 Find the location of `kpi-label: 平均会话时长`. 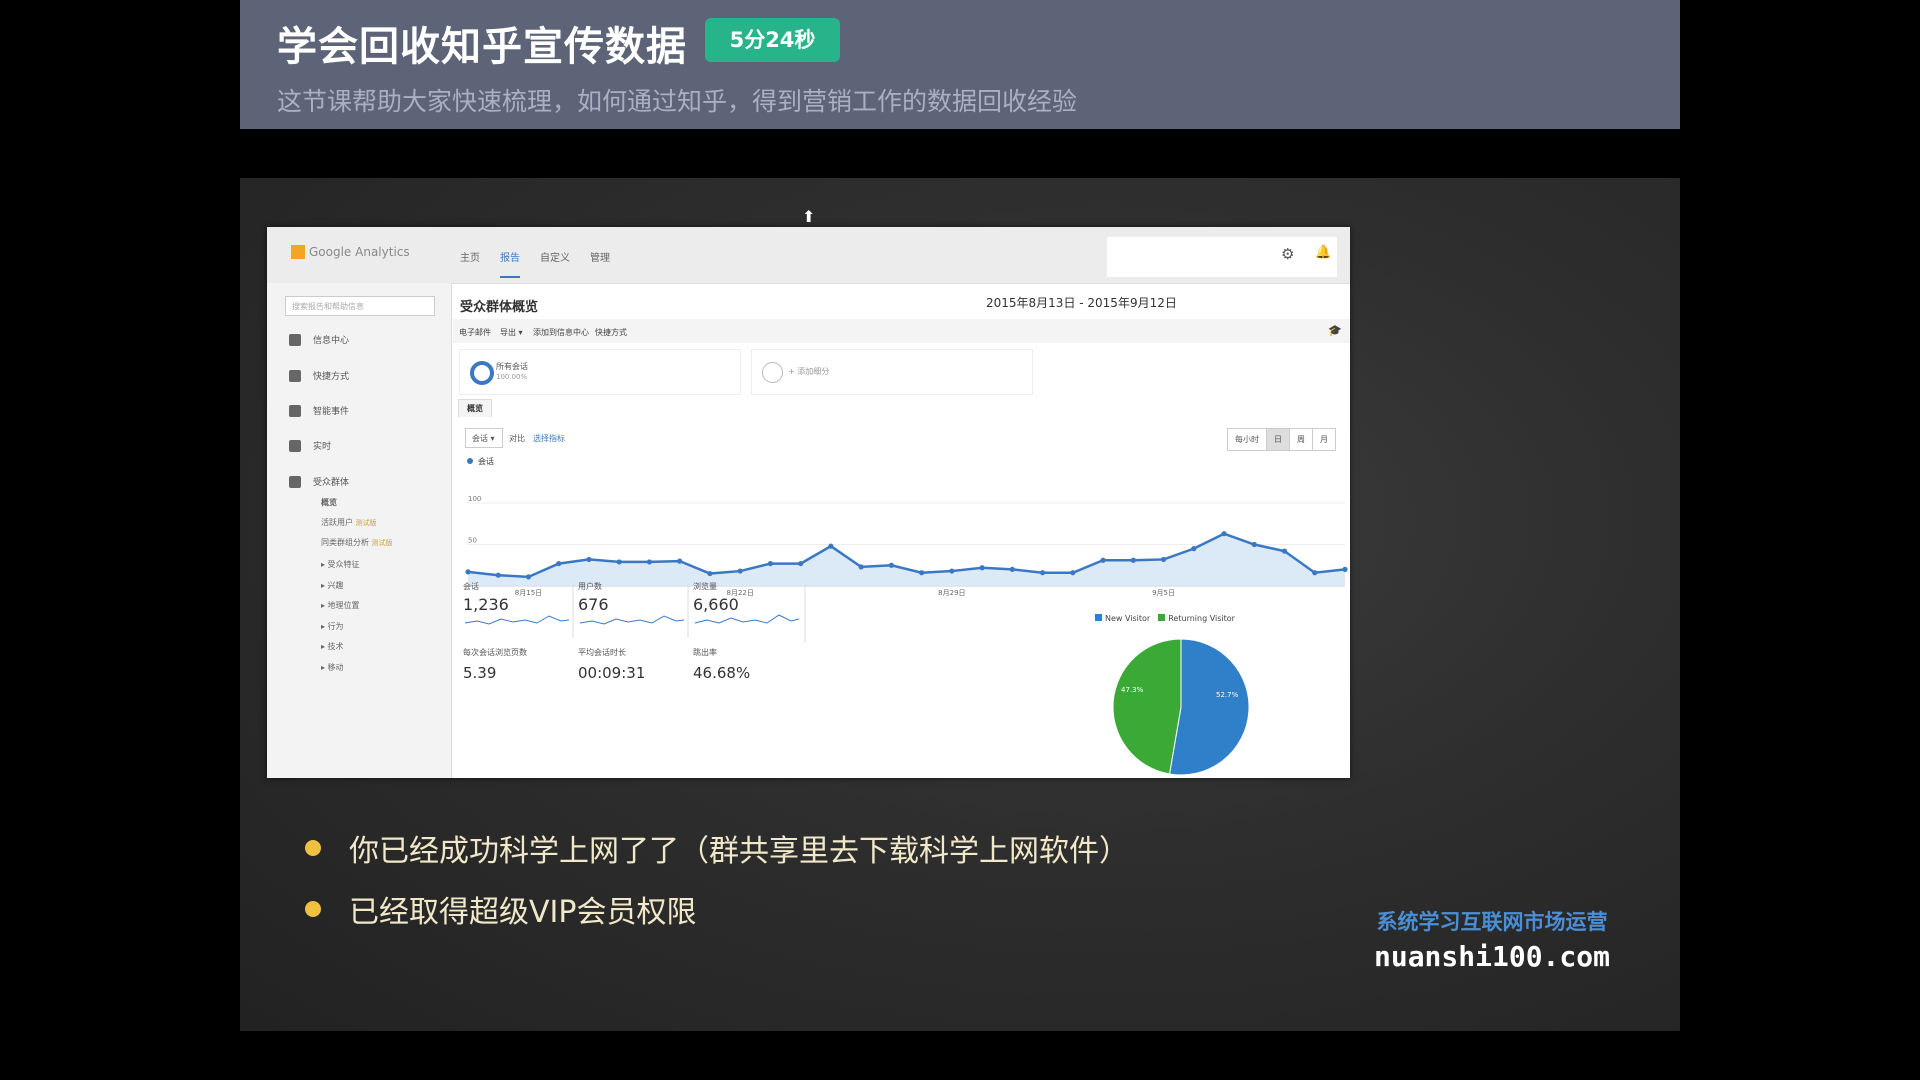

kpi-label: 平均会话时长 is located at coordinates (602, 652).